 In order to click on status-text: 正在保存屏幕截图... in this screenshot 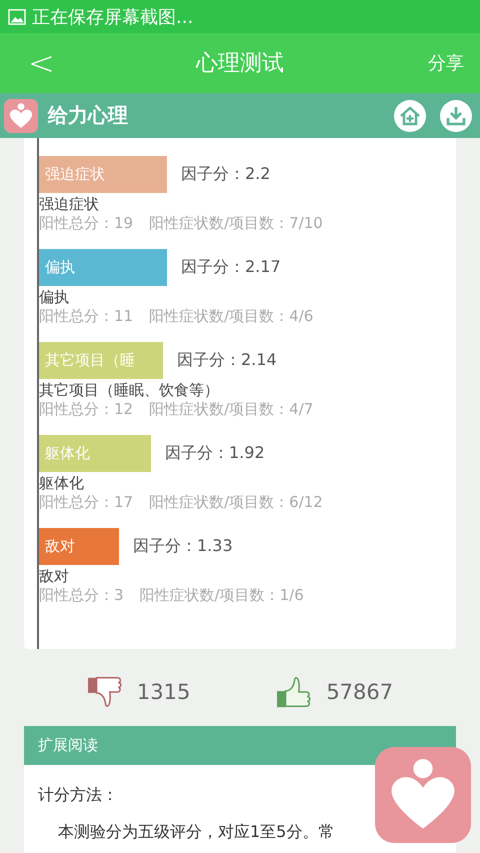, I will do `click(113, 17)`.